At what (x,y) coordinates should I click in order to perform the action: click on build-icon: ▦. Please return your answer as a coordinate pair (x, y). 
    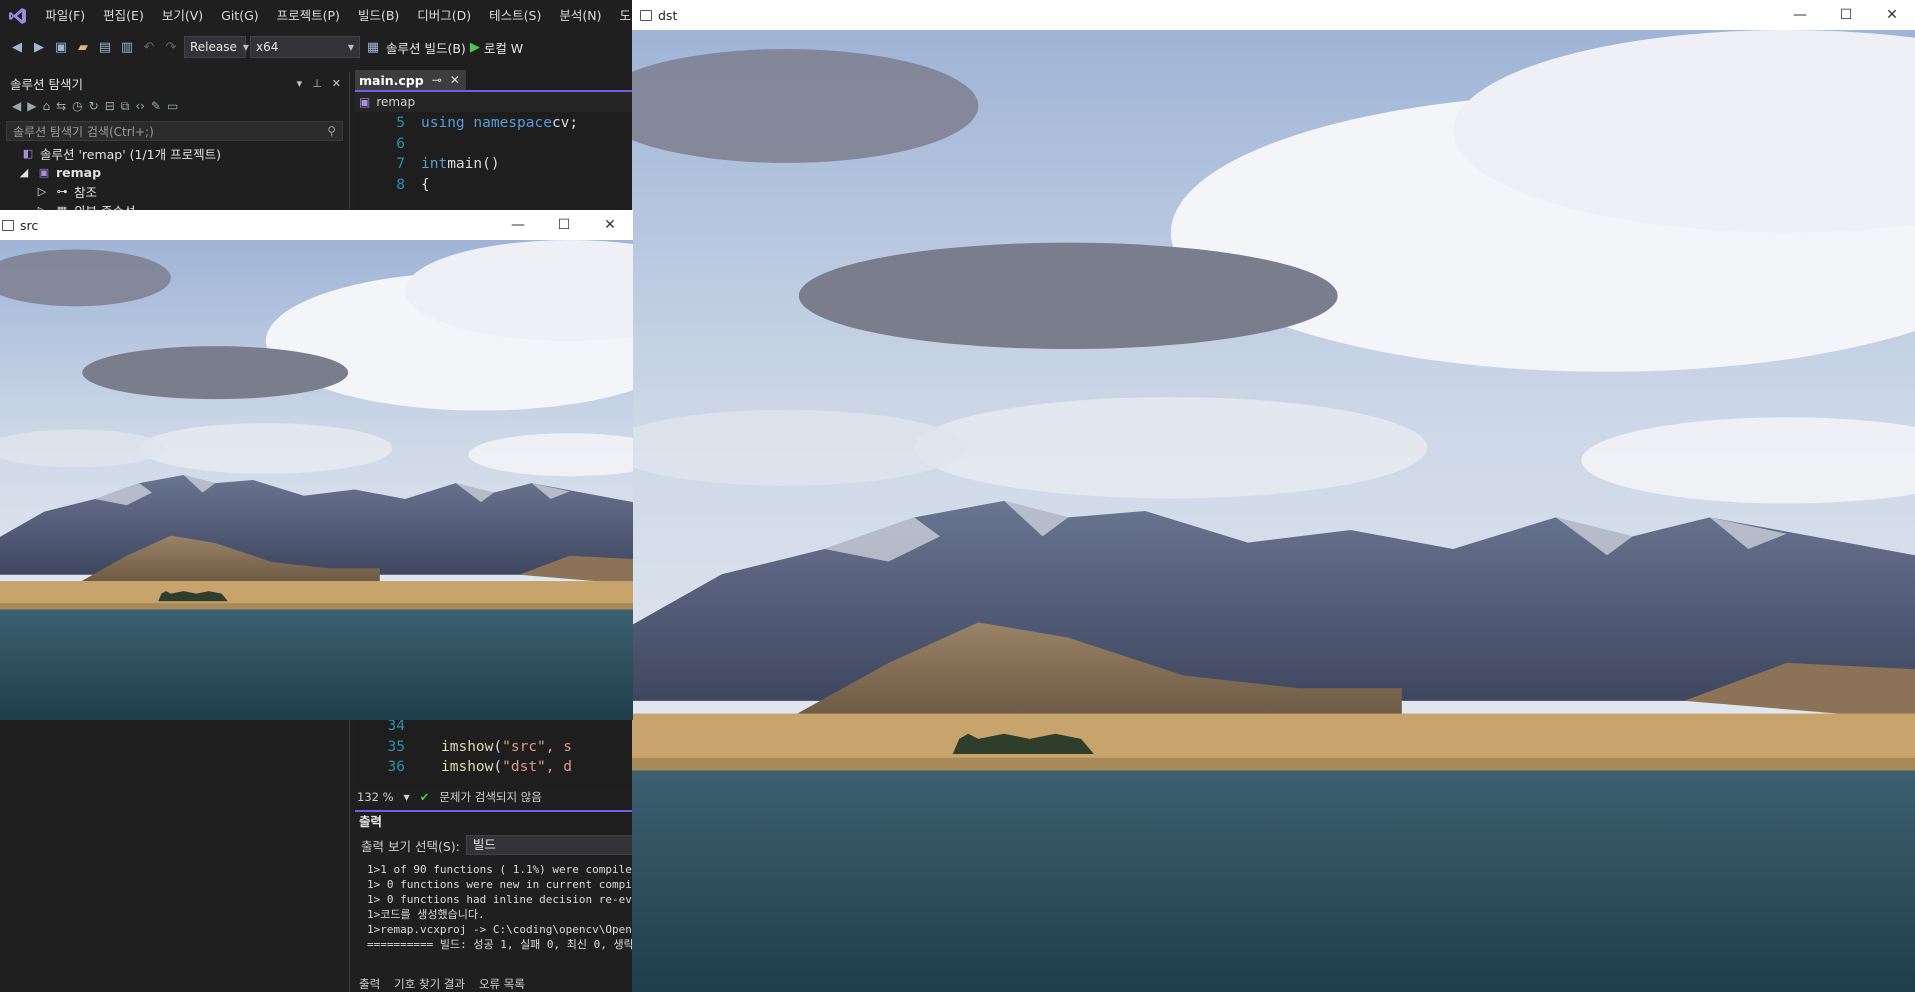
    Looking at the image, I should click on (373, 47).